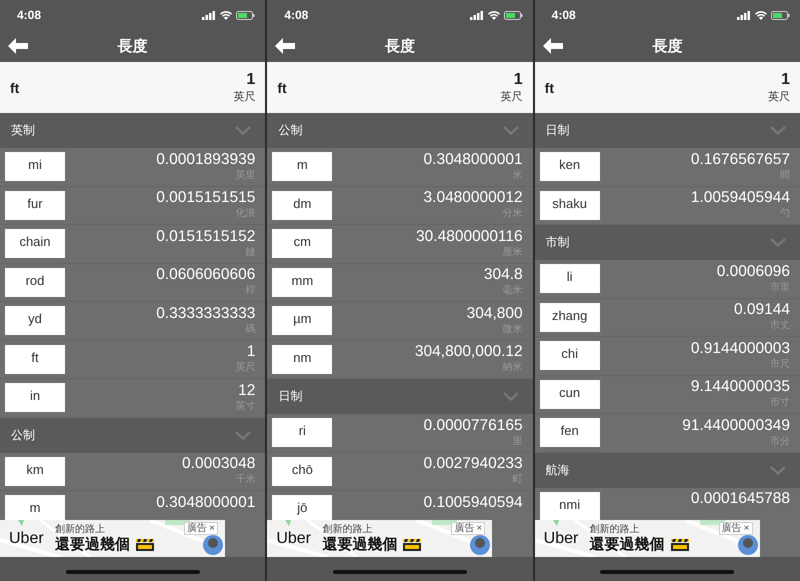 The image size is (800, 581). What do you see at coordinates (570, 317) in the screenshot?
I see `unit-label: zhang` at bounding box center [570, 317].